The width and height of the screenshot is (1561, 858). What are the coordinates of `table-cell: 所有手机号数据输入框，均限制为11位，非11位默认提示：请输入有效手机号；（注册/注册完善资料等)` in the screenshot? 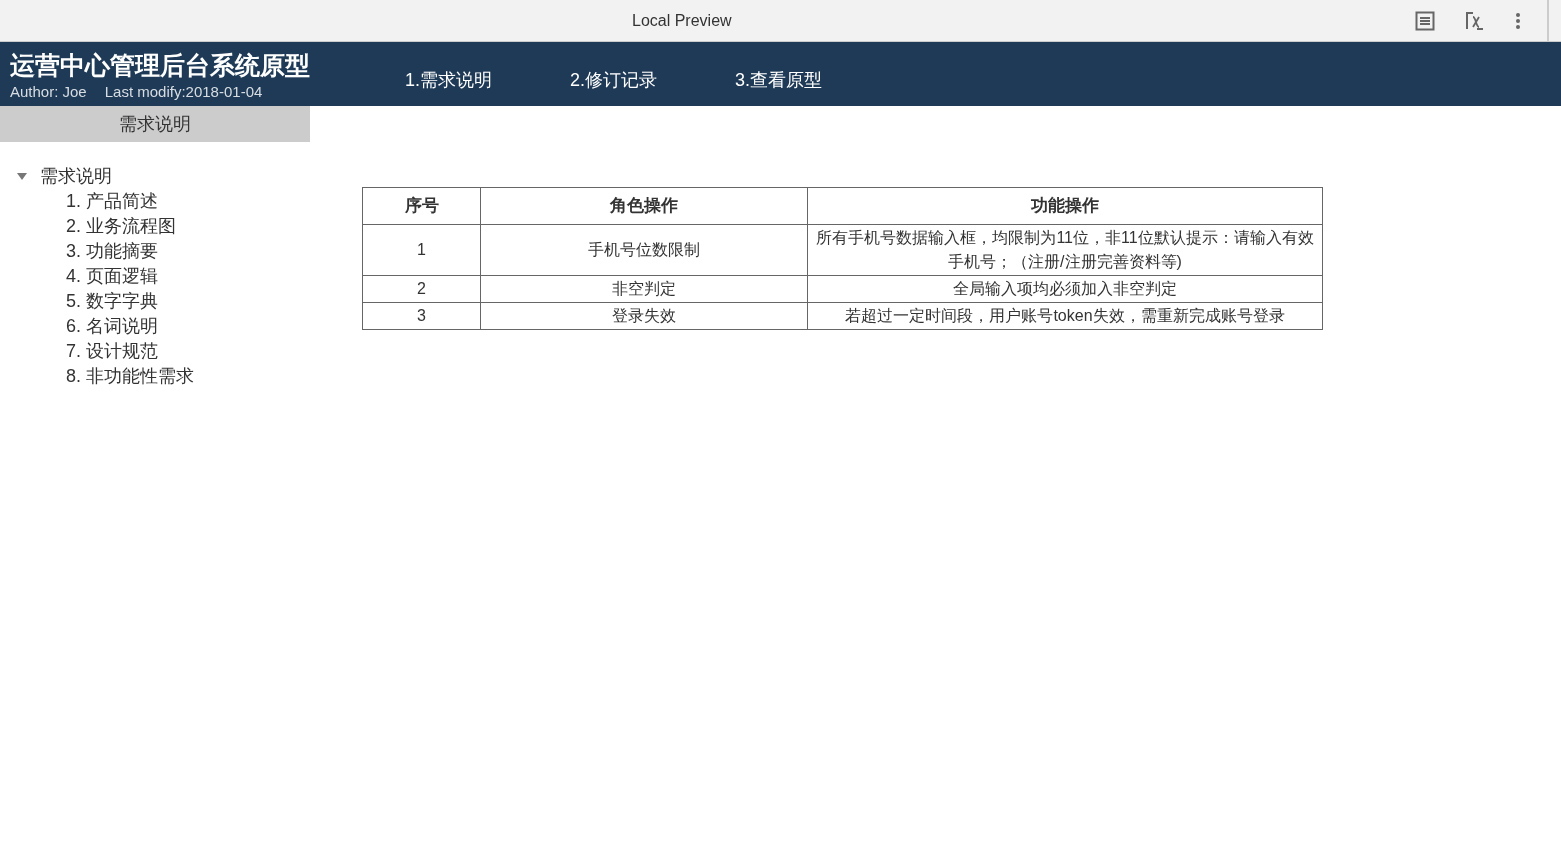 It's located at (1065, 250).